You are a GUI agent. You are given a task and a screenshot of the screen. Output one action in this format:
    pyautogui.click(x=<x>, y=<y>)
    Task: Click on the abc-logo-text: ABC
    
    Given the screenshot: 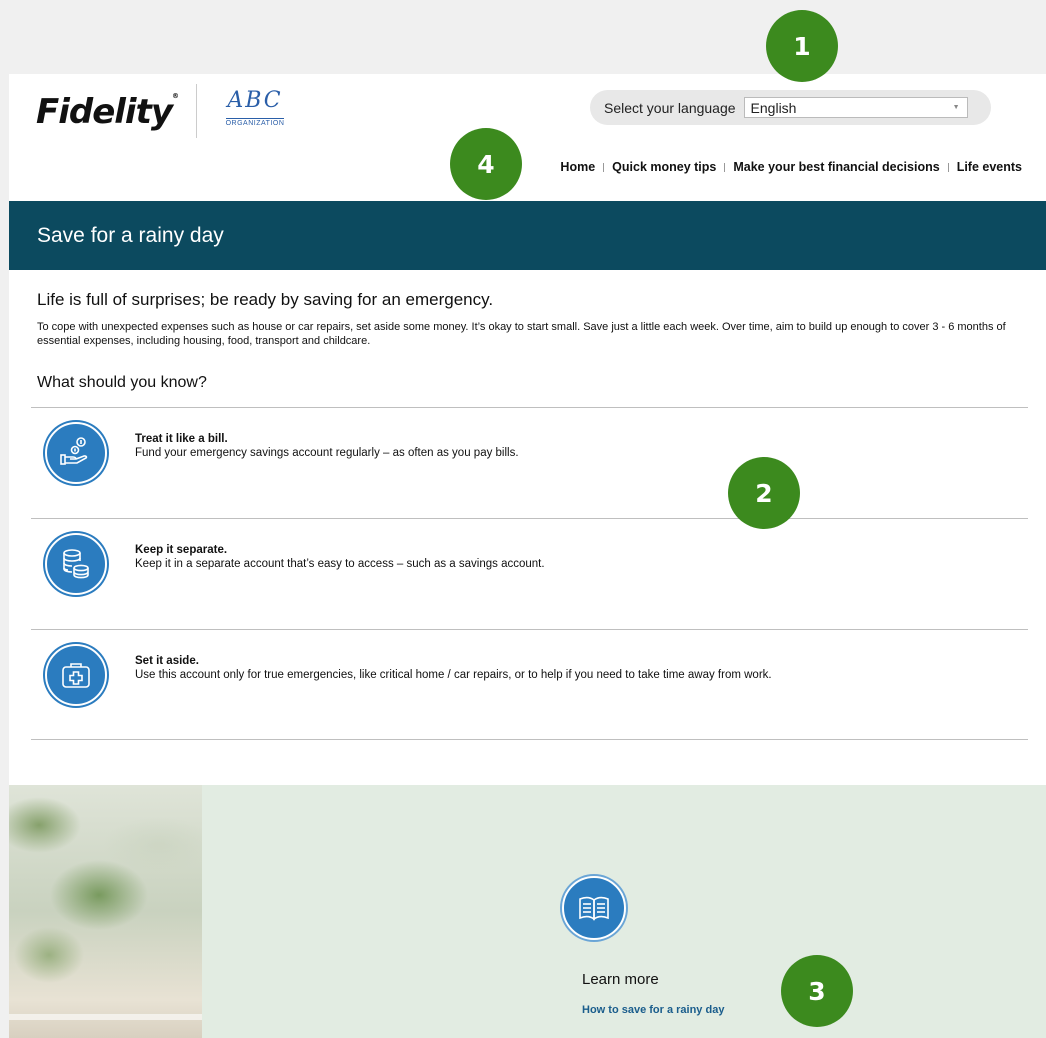 What is the action you would take?
    pyautogui.click(x=255, y=100)
    